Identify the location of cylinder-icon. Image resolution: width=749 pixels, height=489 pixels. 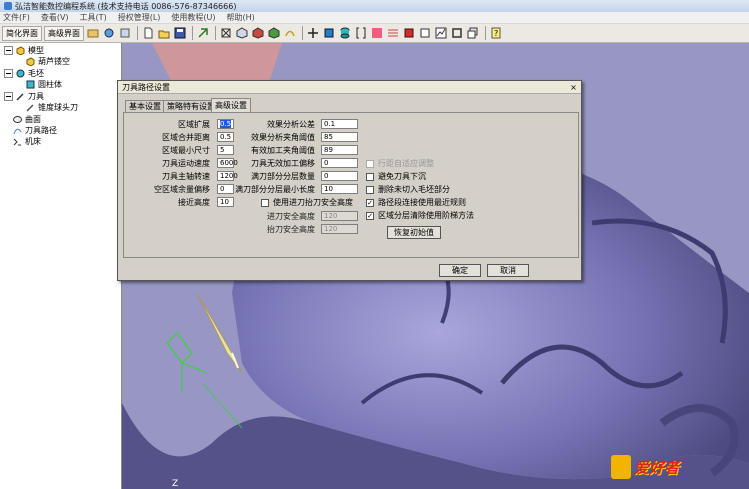
(345, 33).